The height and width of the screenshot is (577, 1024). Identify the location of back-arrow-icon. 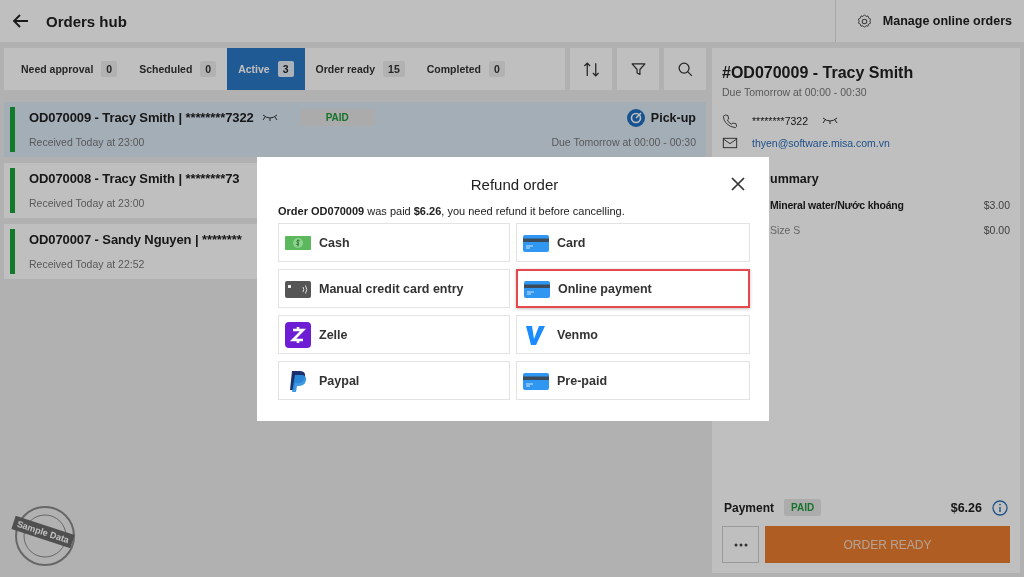
(21, 21).